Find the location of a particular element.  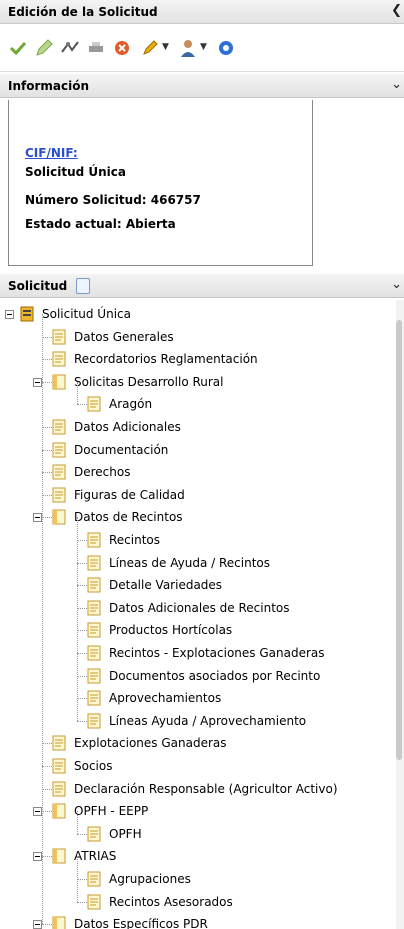

tree-item: Líneas de Ayuda / Recintos is located at coordinates (198, 563).